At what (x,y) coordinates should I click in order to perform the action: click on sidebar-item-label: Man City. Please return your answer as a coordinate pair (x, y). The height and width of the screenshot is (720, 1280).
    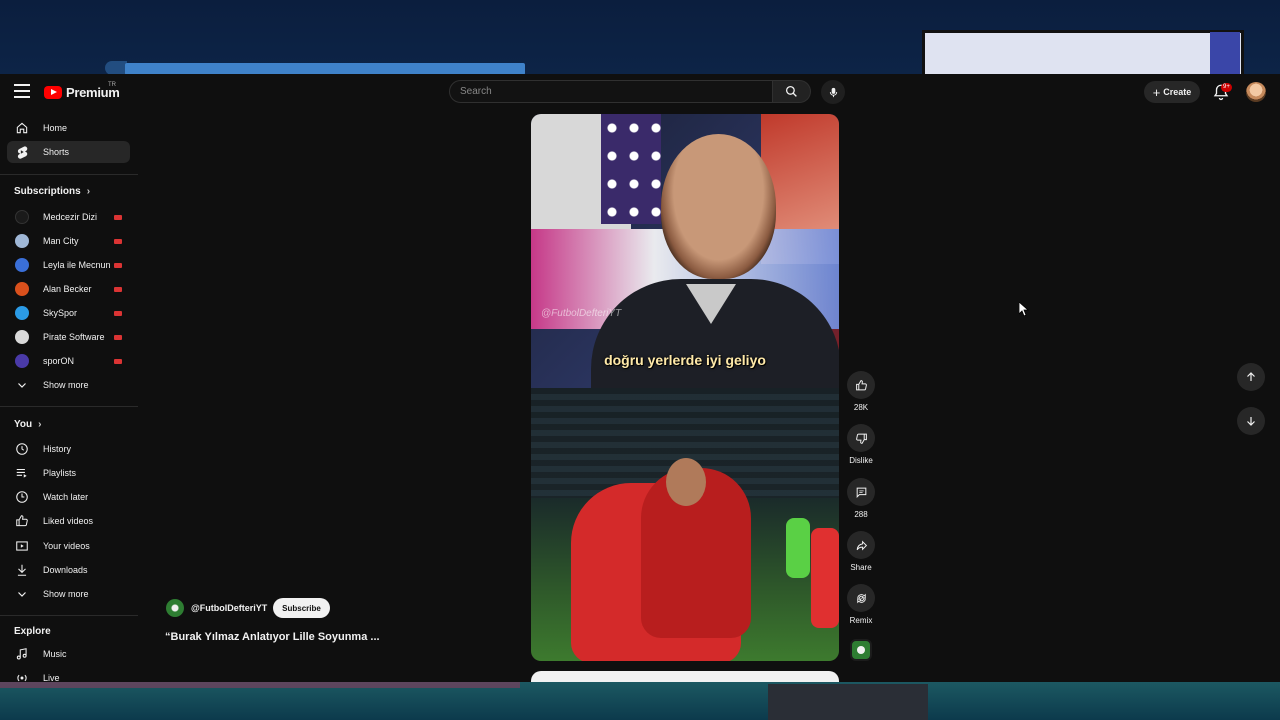
    Looking at the image, I should click on (61, 241).